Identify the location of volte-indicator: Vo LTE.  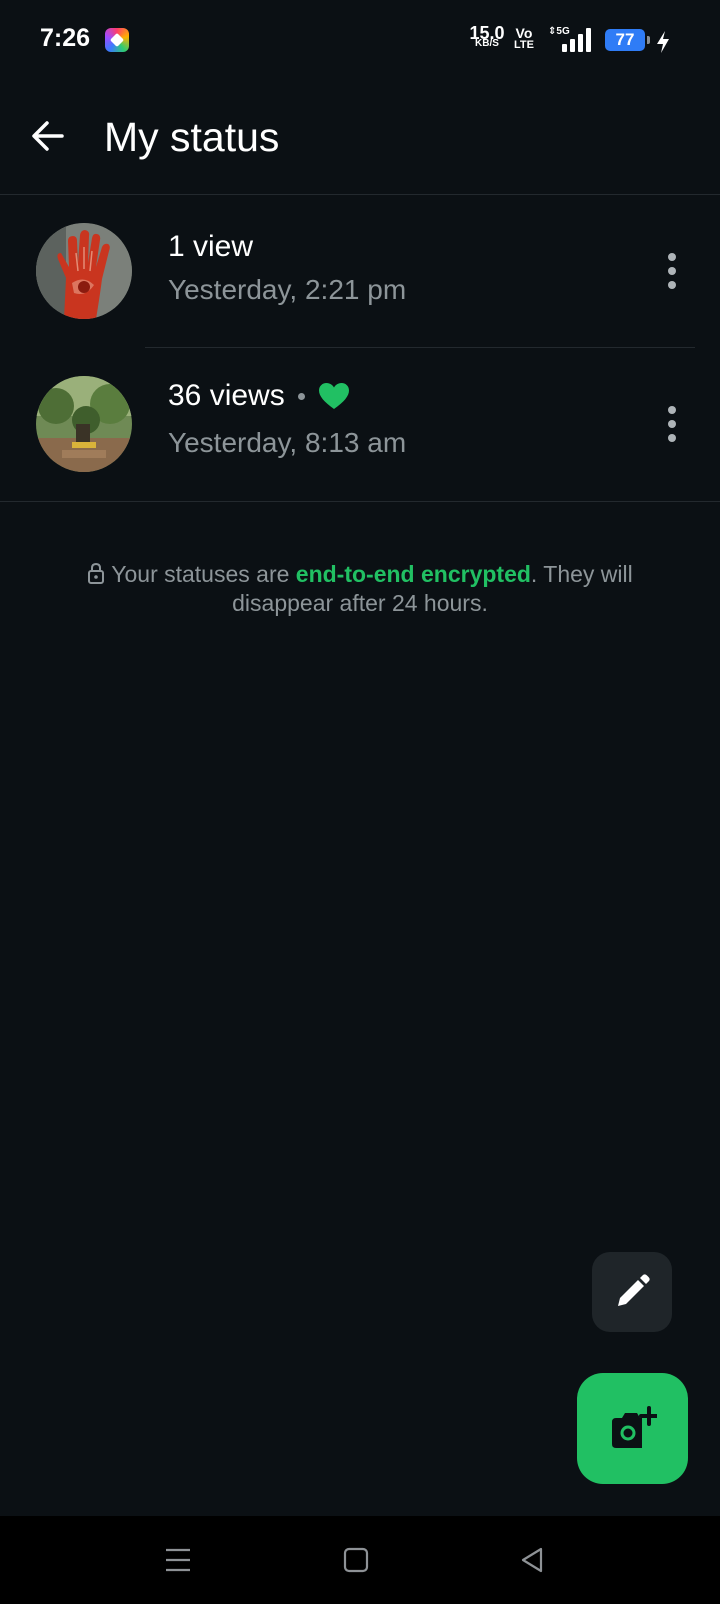
(524, 38).